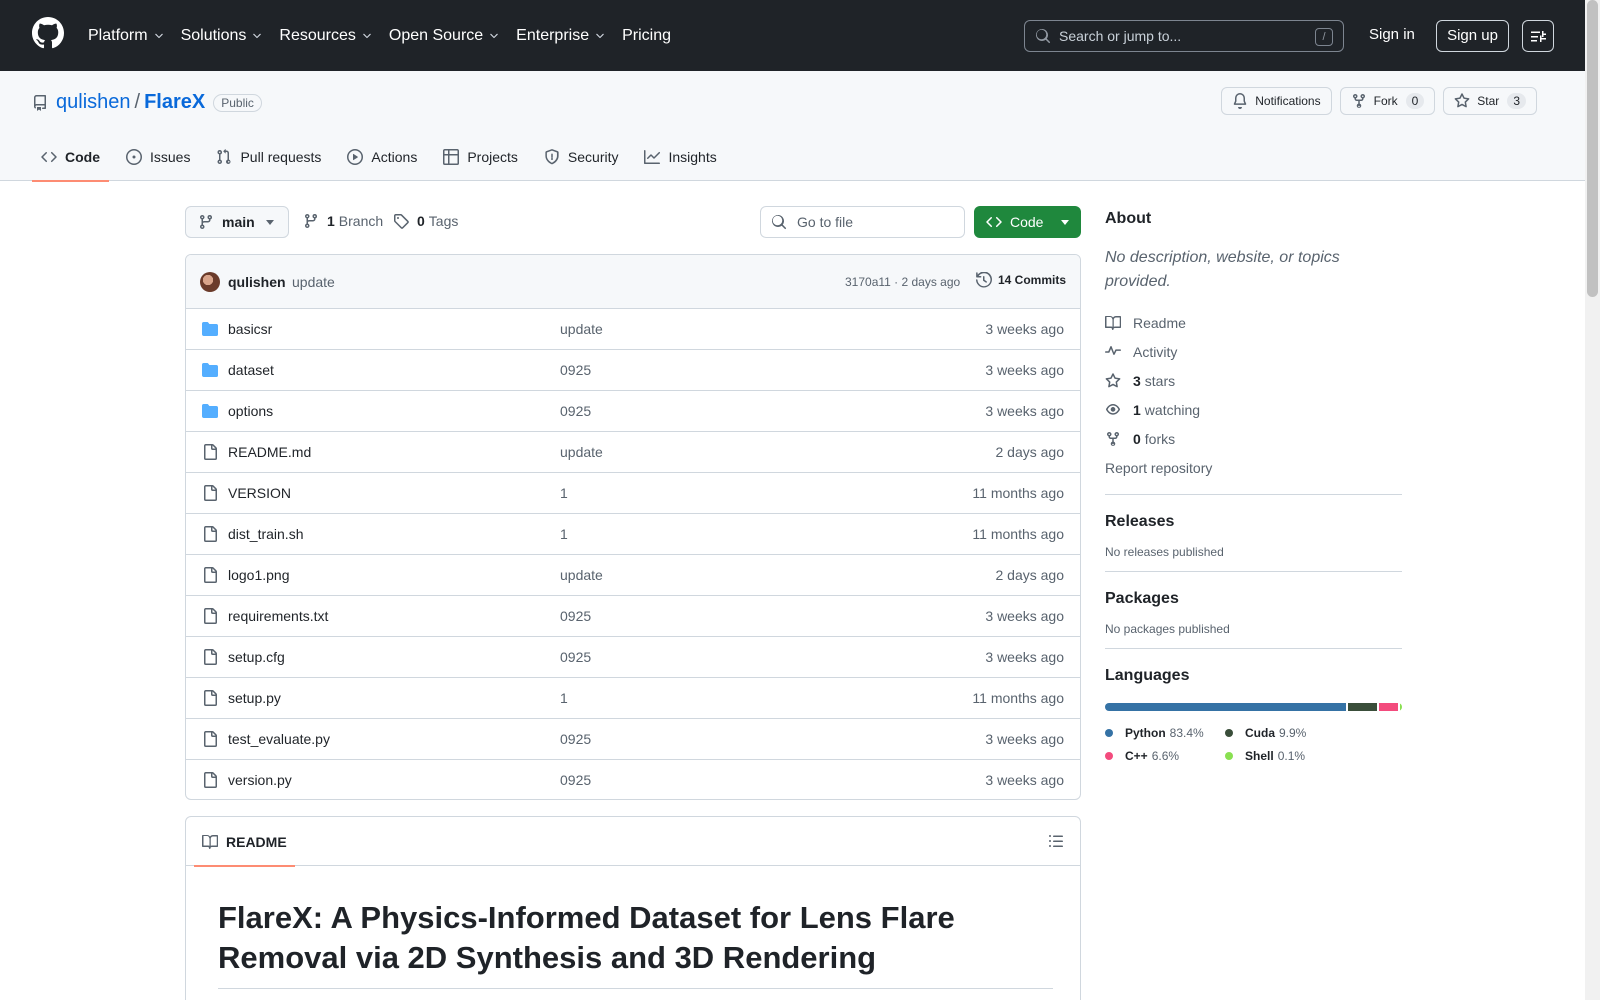 The width and height of the screenshot is (1600, 1000). I want to click on page-scrollbar, so click(1592, 500).